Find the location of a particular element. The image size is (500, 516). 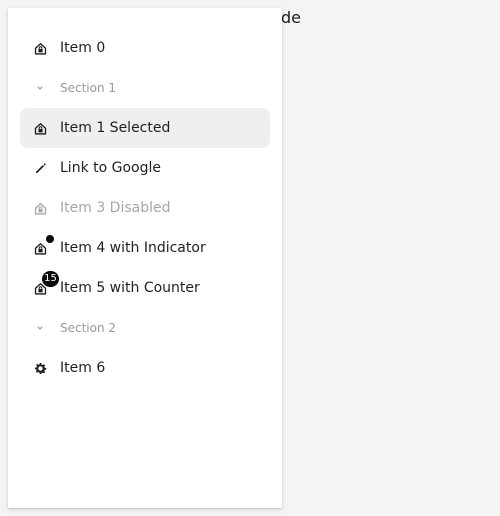

nav-item-label: Item 0 is located at coordinates (83, 48).